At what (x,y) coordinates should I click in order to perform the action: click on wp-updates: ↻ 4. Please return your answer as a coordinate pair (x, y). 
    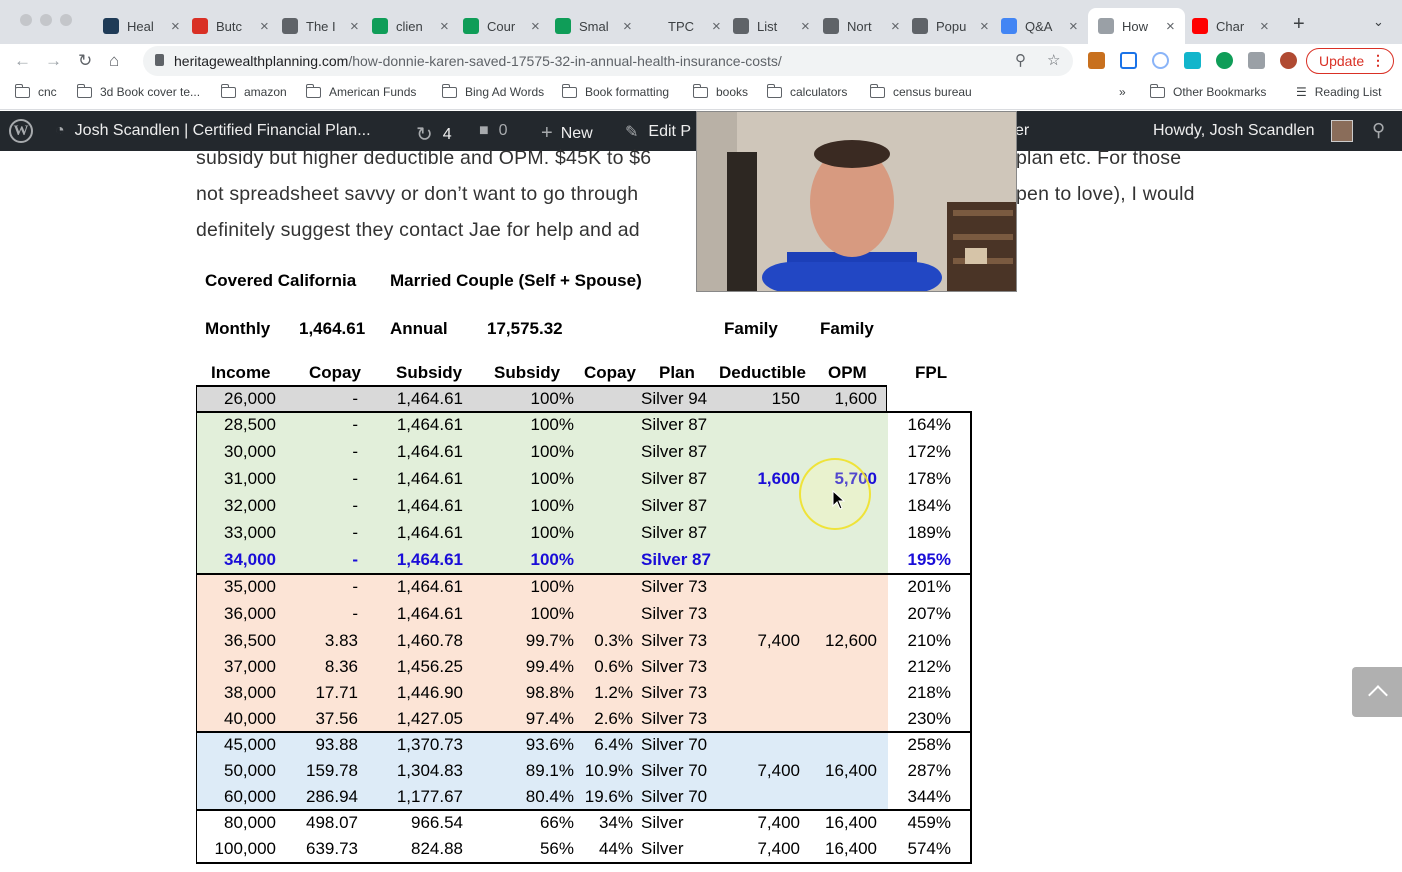
    Looking at the image, I should click on (434, 134).